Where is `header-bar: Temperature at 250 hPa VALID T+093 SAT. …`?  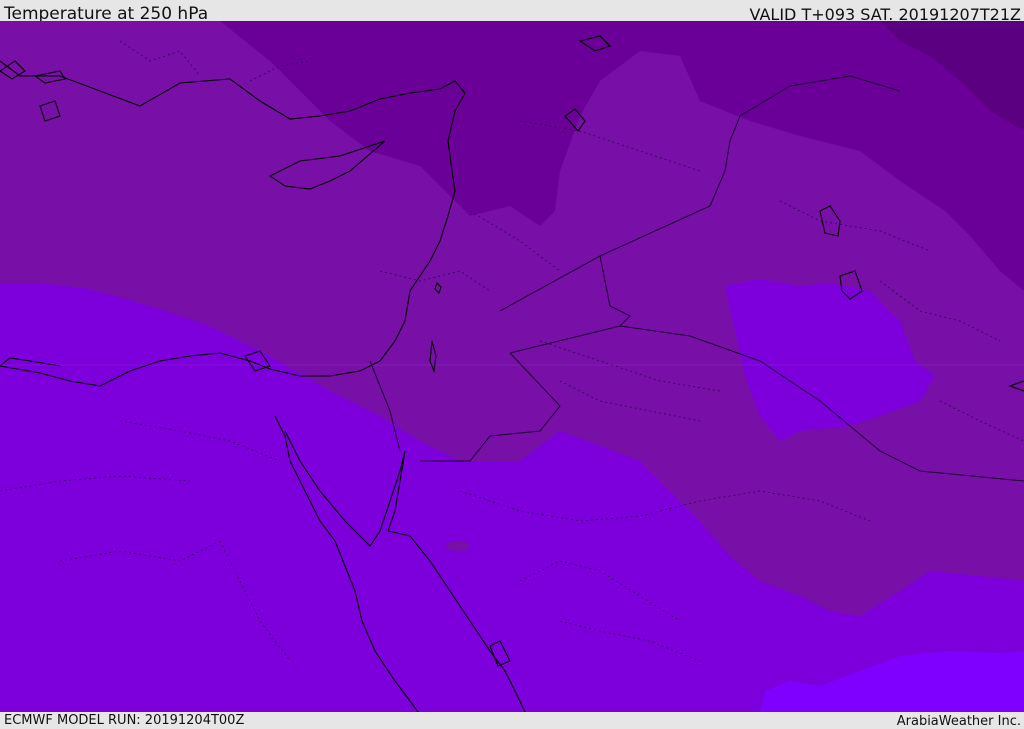
header-bar: Temperature at 250 hPa VALID T+093 SAT. … is located at coordinates (512, 12).